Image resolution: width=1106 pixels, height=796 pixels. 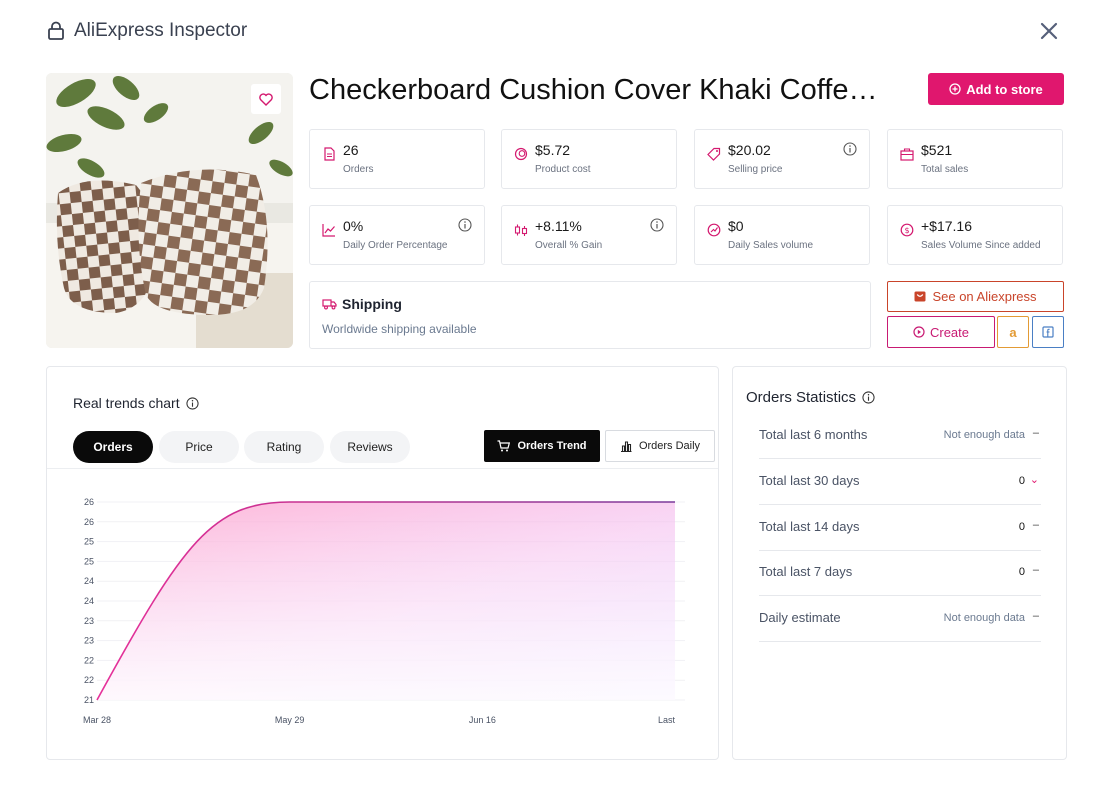 What do you see at coordinates (907, 154) in the screenshot?
I see `briefcase-icon` at bounding box center [907, 154].